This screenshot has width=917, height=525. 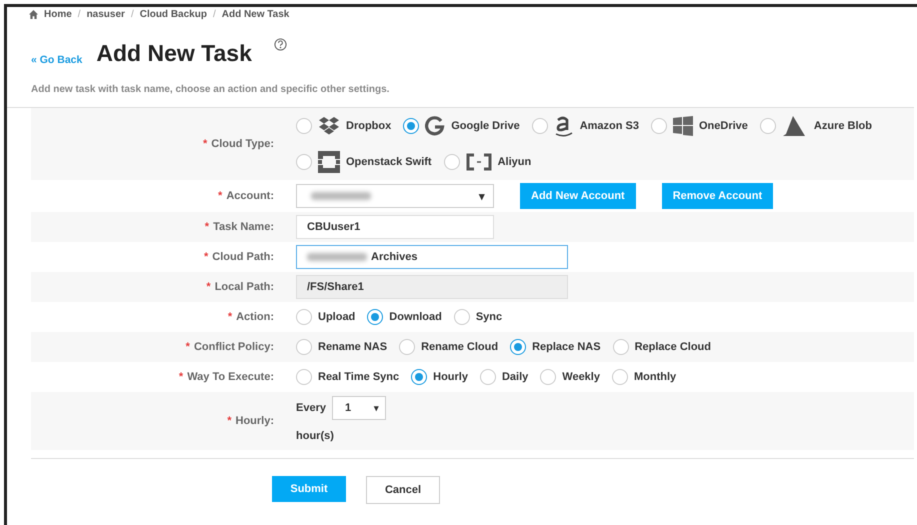 What do you see at coordinates (33, 14) in the screenshot?
I see `home-icon` at bounding box center [33, 14].